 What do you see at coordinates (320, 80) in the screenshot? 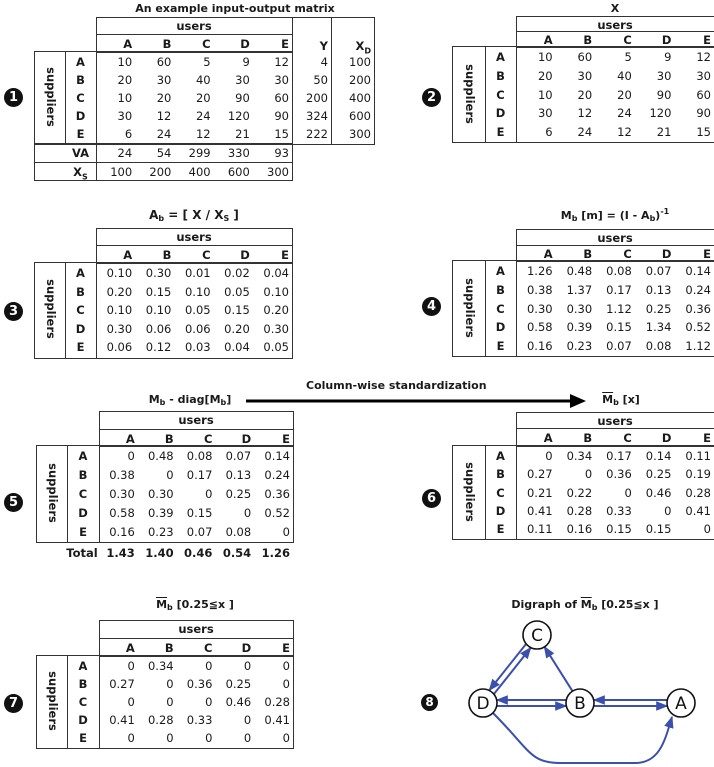
I see `final-demand-cell: 50` at bounding box center [320, 80].